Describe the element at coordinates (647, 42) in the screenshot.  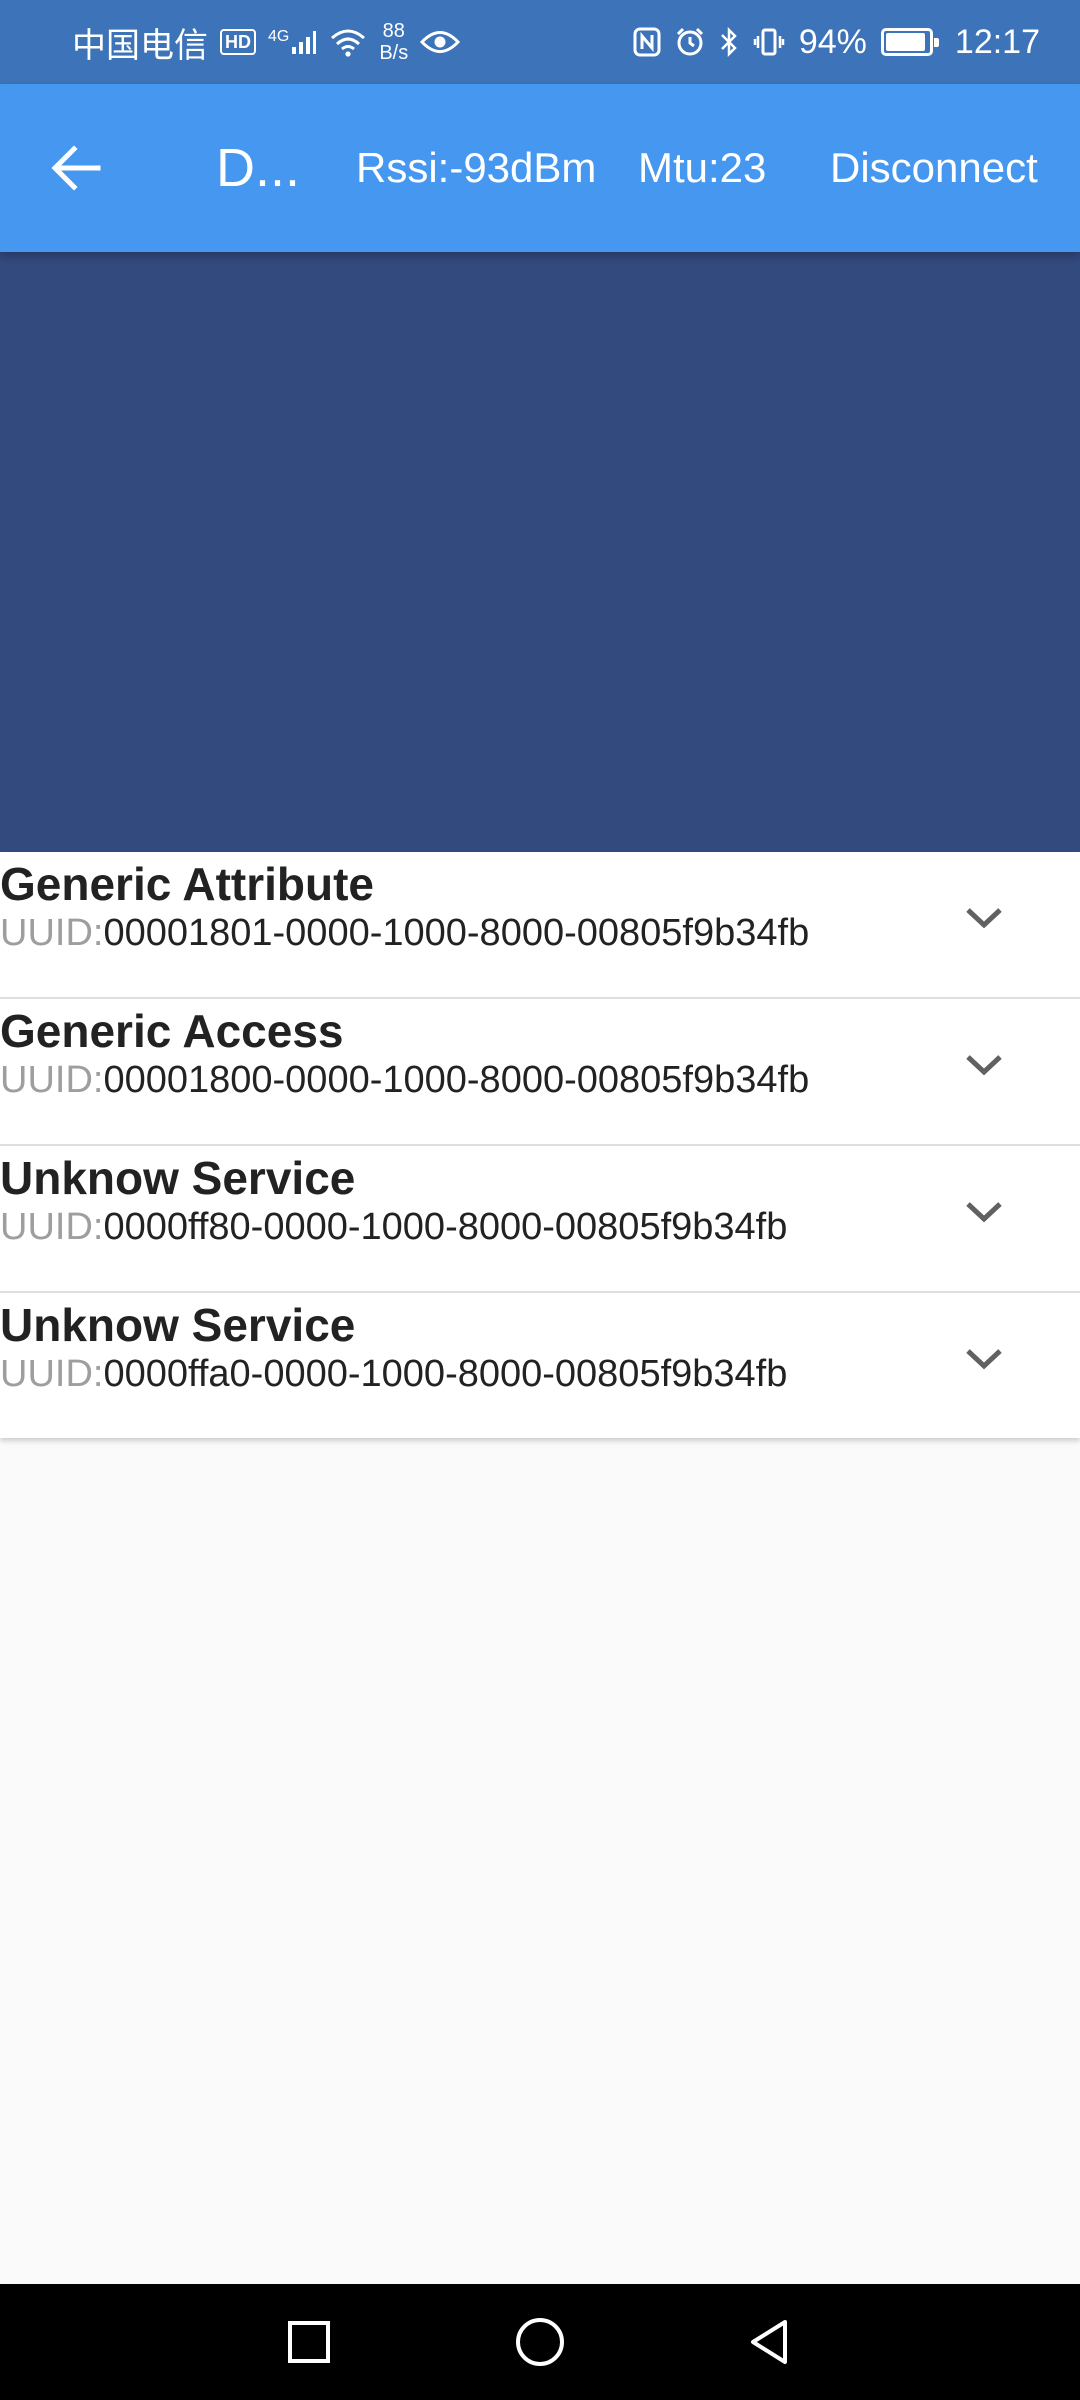
I see `nfc-icon` at that location.